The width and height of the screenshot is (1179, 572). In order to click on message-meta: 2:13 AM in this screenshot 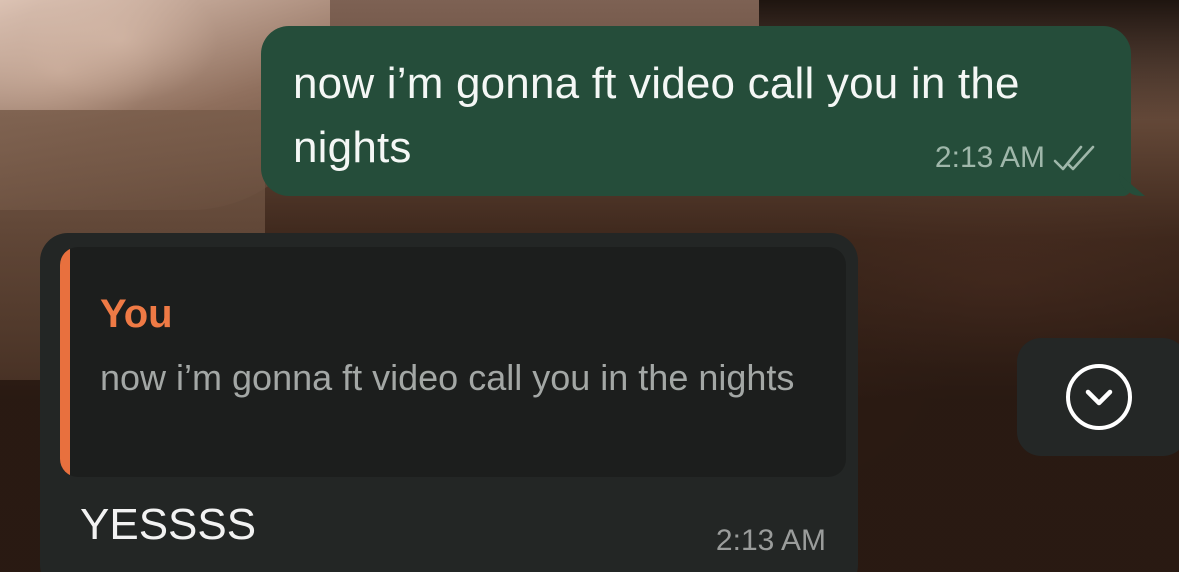, I will do `click(1018, 158)`.